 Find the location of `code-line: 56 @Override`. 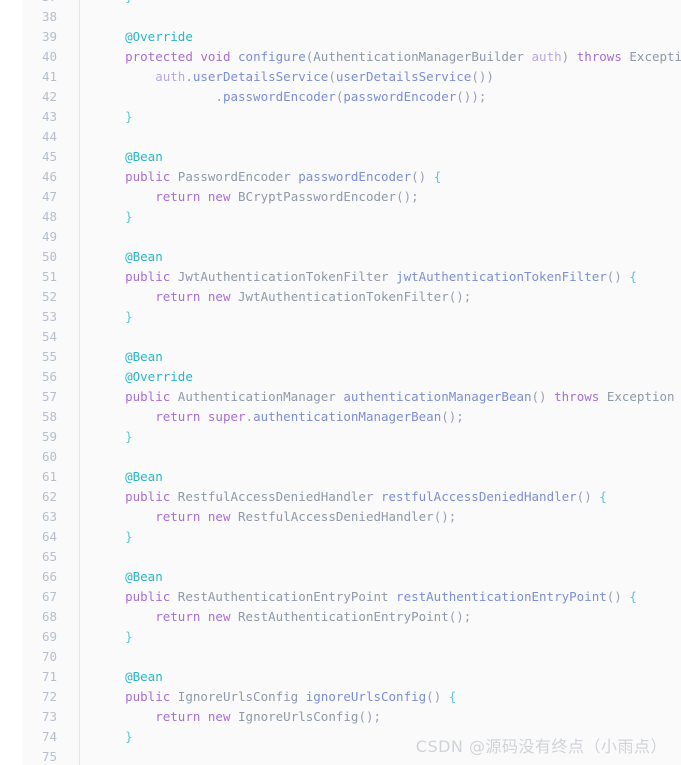

code-line: 56 @Override is located at coordinates (351, 377).